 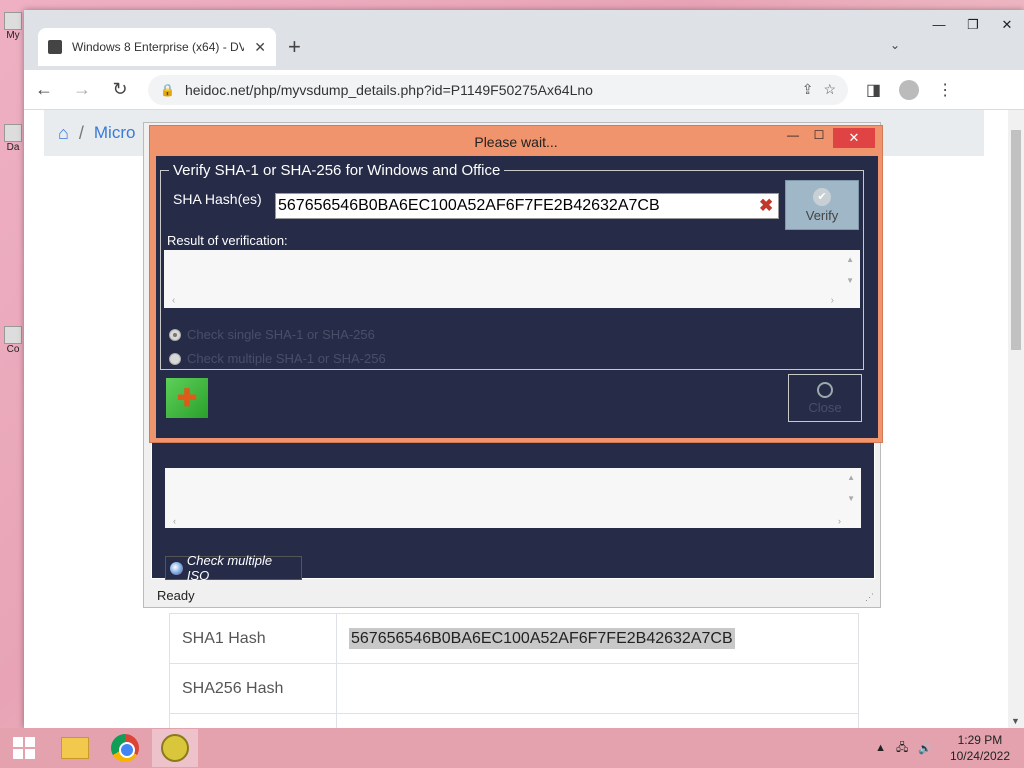 I want to click on lock-icon: 🔒, so click(x=167, y=90).